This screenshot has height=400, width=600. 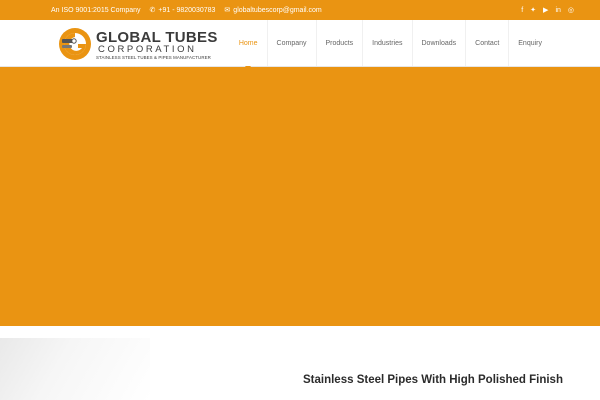 I want to click on phone-icon: ✆, so click(x=152, y=10).